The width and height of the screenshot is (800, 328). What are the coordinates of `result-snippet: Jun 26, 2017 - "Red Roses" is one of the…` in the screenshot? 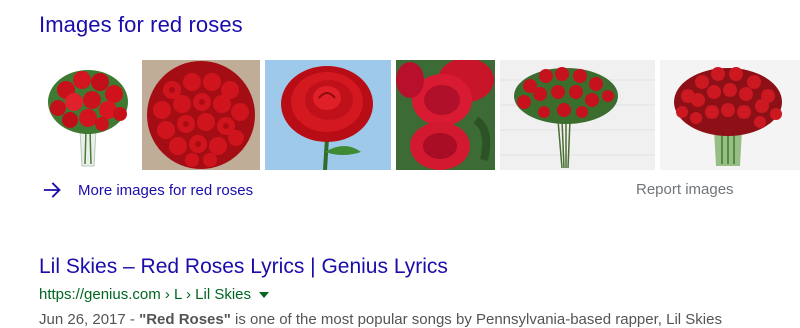 It's located at (380, 319).